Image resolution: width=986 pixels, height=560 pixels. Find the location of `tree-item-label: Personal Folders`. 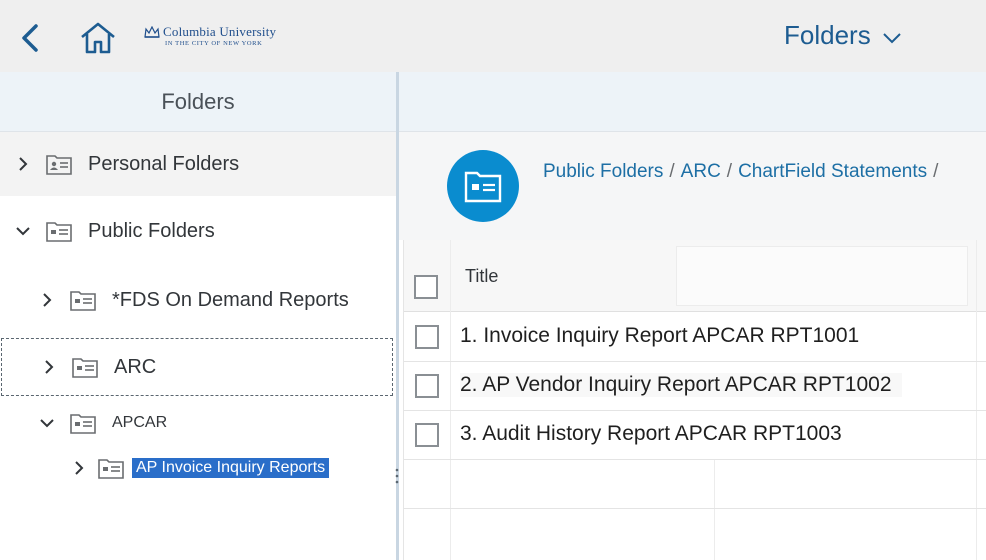

tree-item-label: Personal Folders is located at coordinates (164, 163).